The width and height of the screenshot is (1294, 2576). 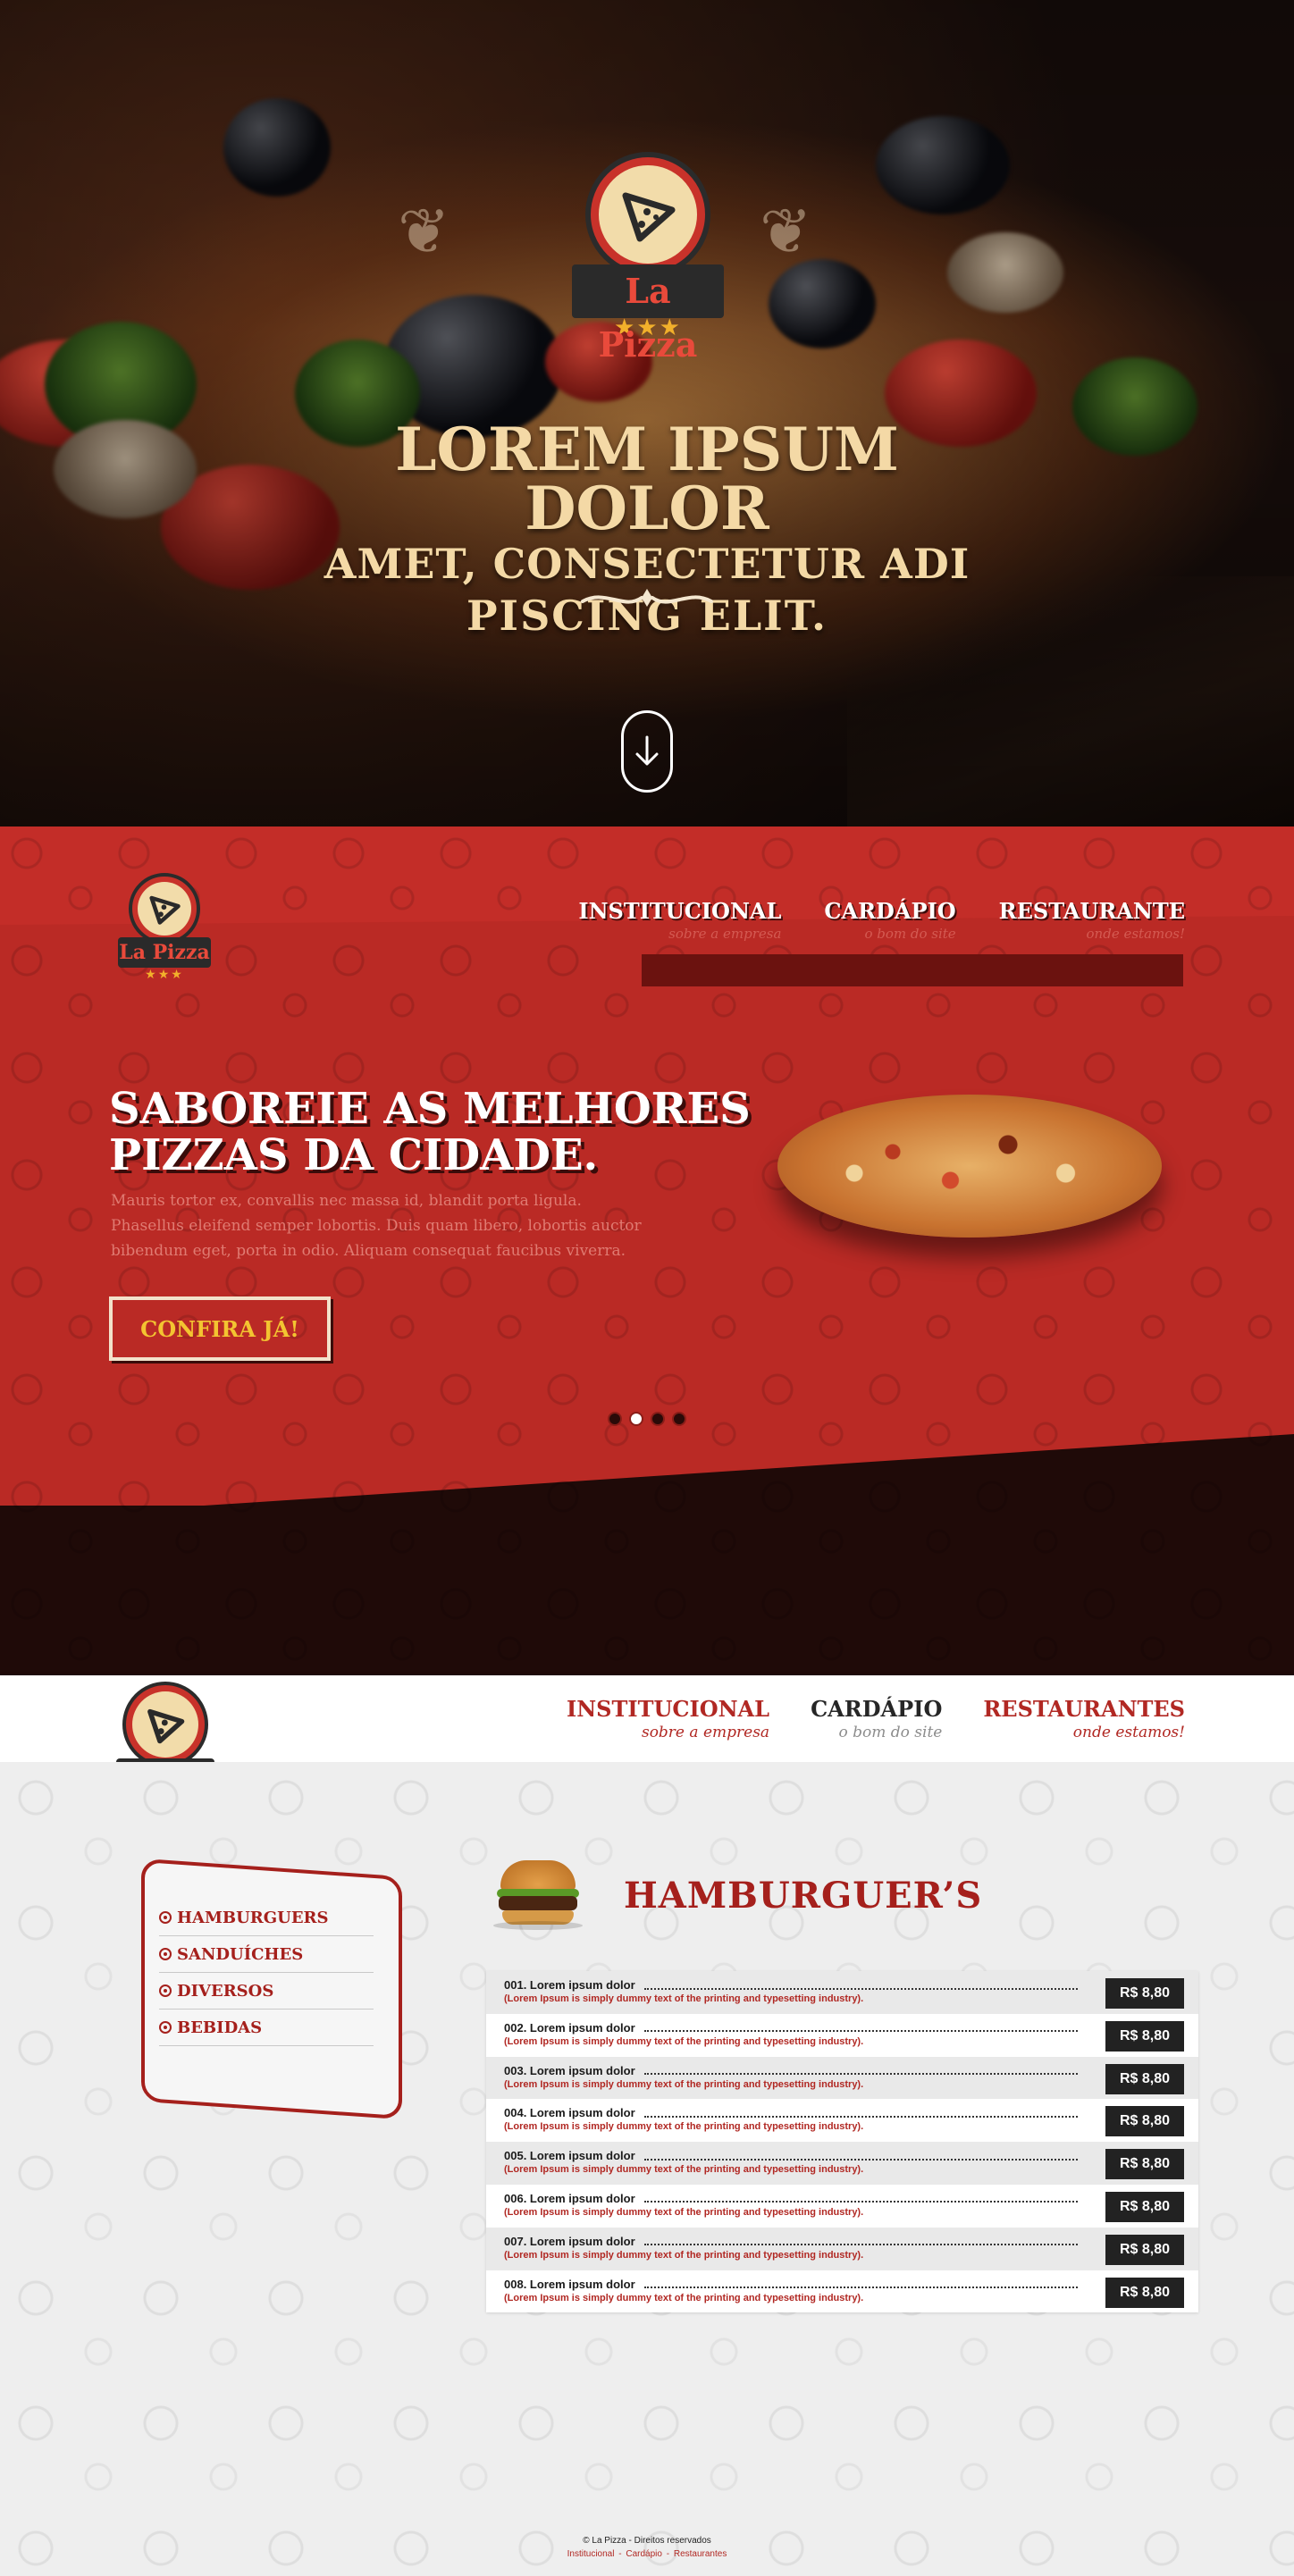 I want to click on item-name: 001. Lorem ipsum dolor, so click(x=569, y=1985).